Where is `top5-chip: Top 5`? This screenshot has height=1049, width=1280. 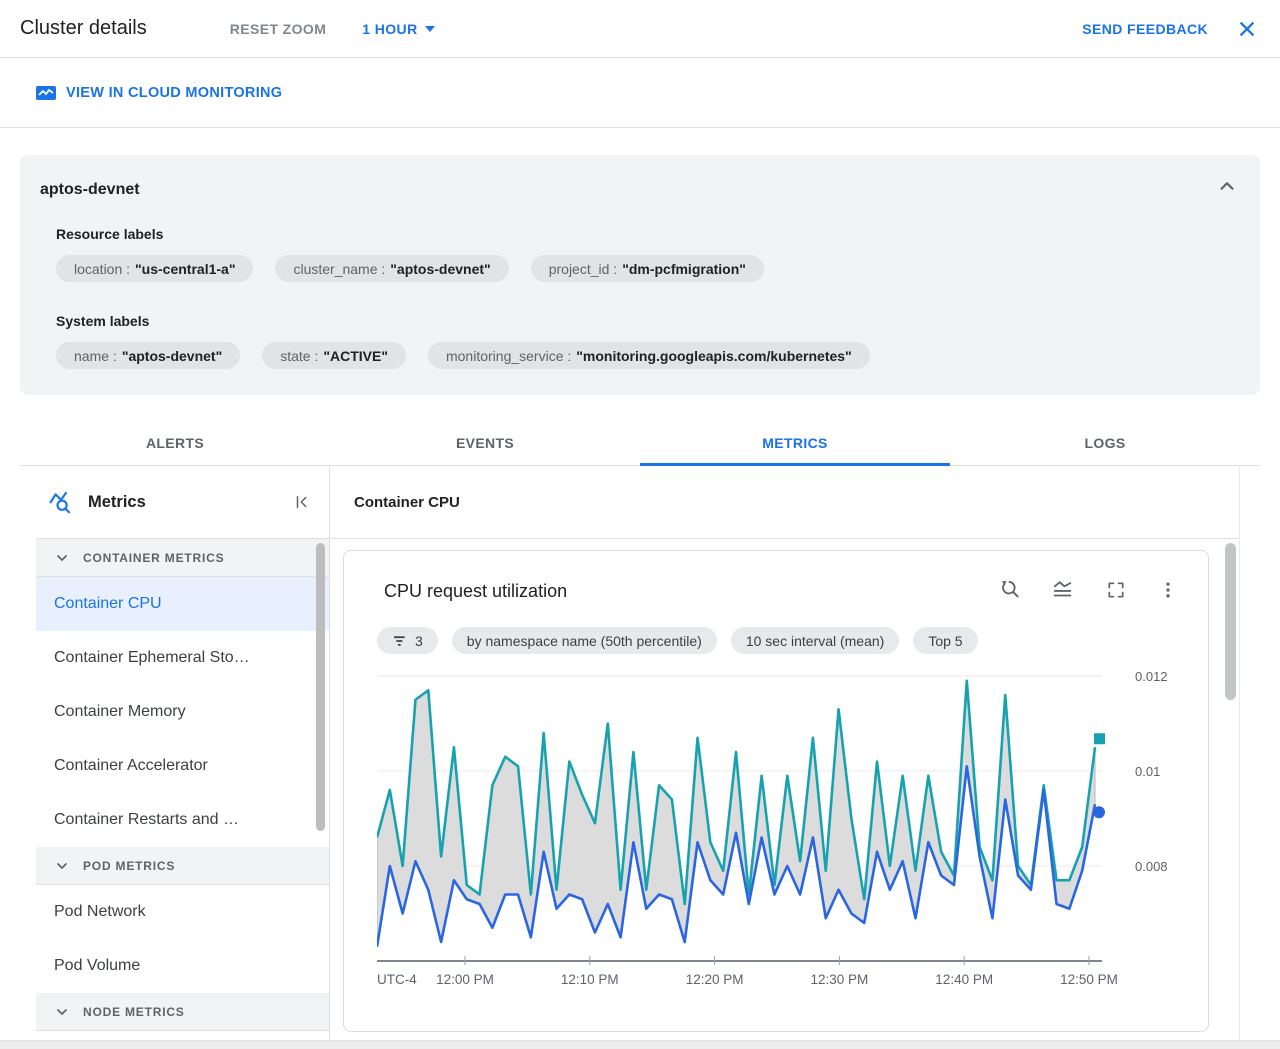
top5-chip: Top 5 is located at coordinates (945, 640).